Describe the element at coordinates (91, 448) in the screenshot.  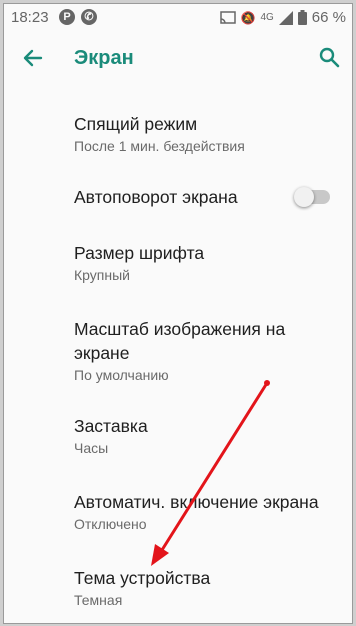
I see `setting-subtitle: Часы` at that location.